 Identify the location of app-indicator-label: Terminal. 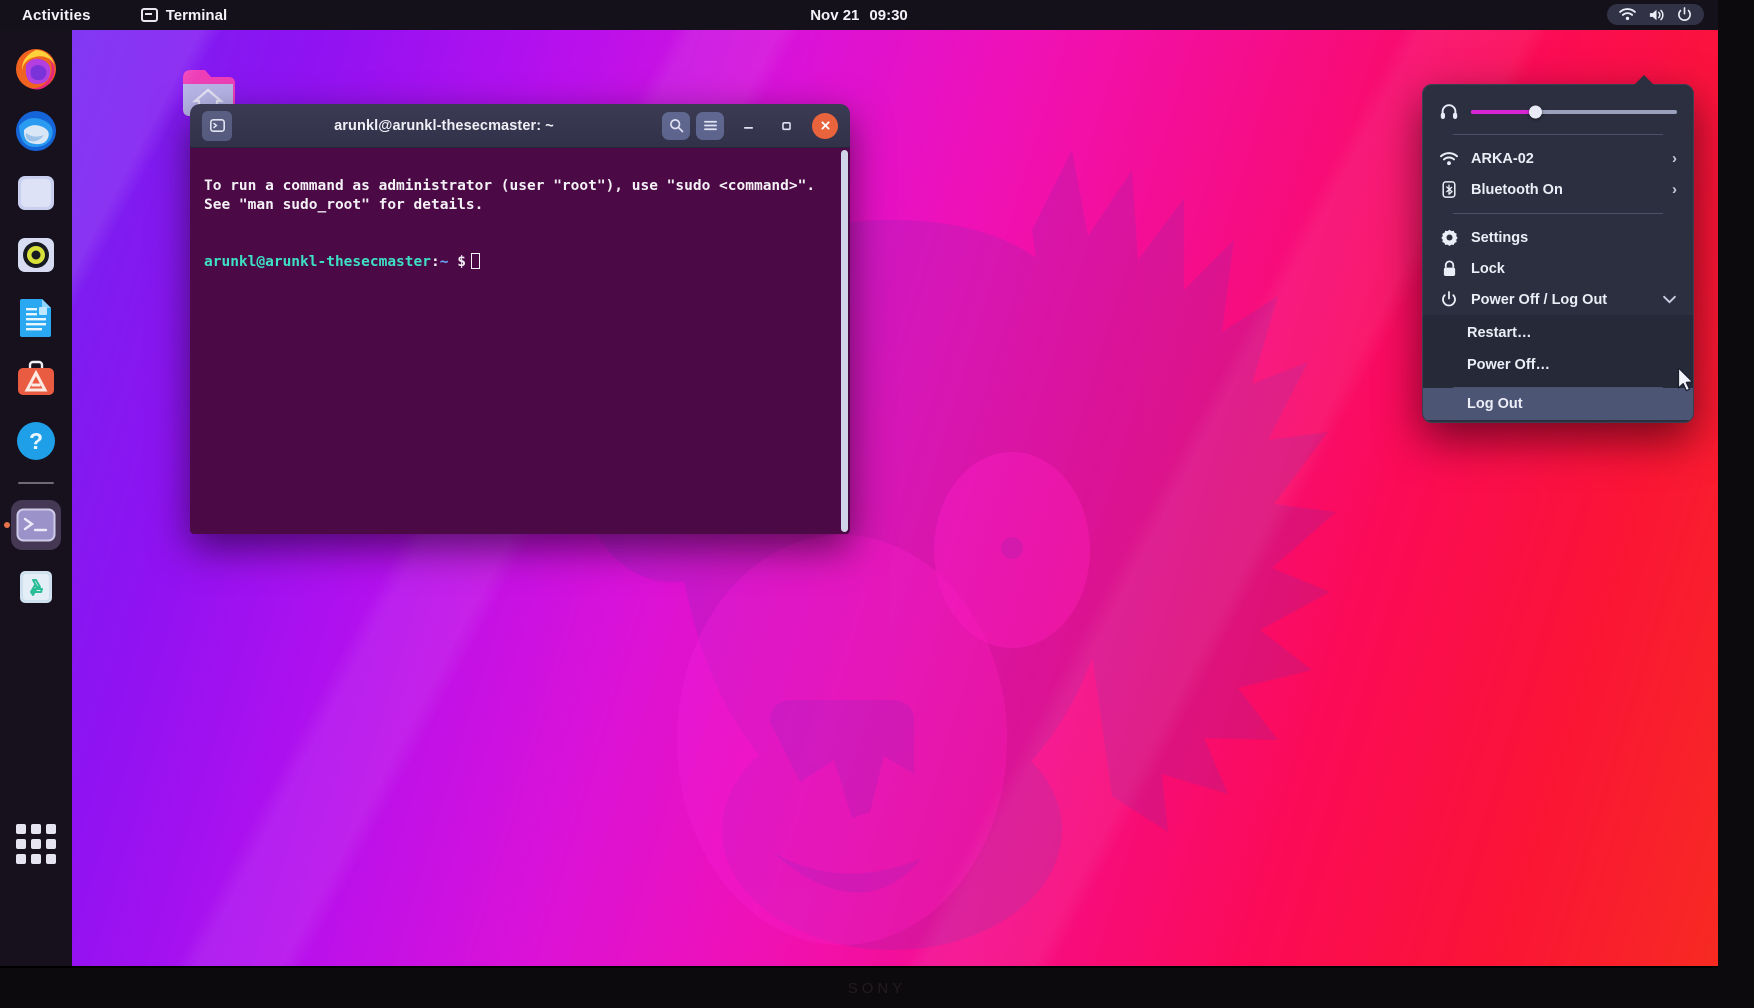
(196, 15).